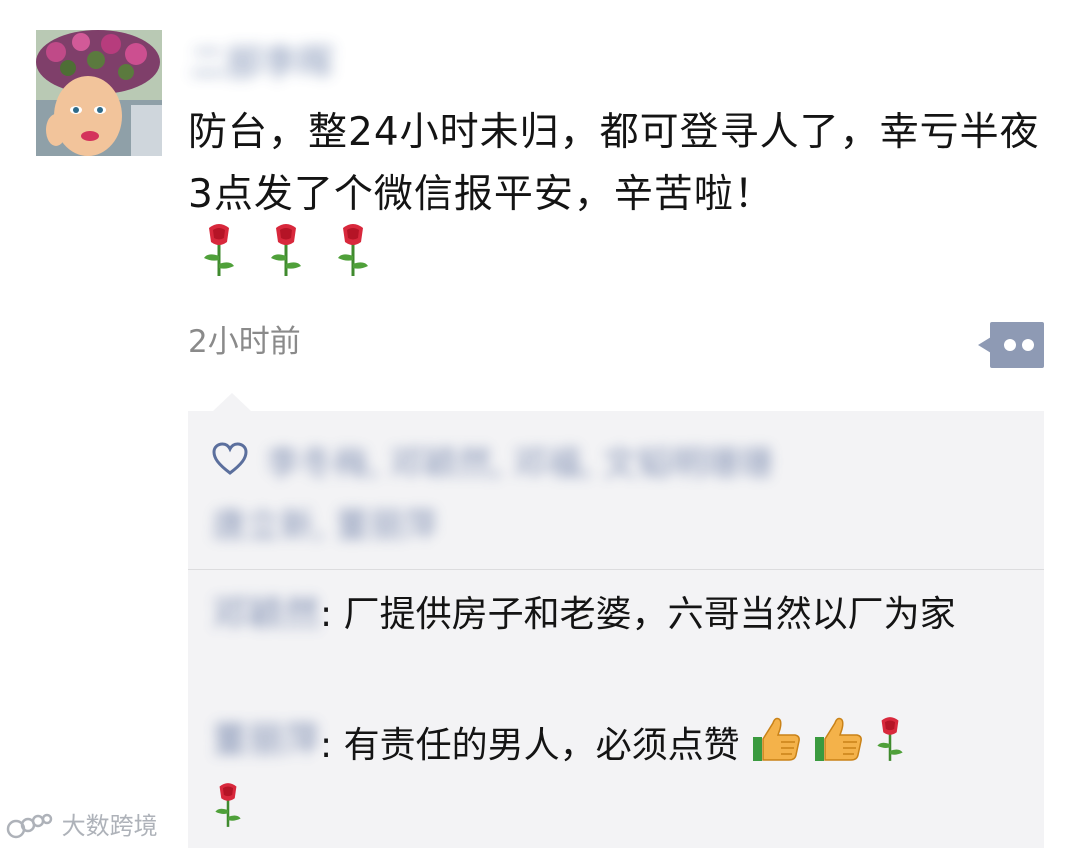  I want to click on watermark-logo-icon, so click(29, 826).